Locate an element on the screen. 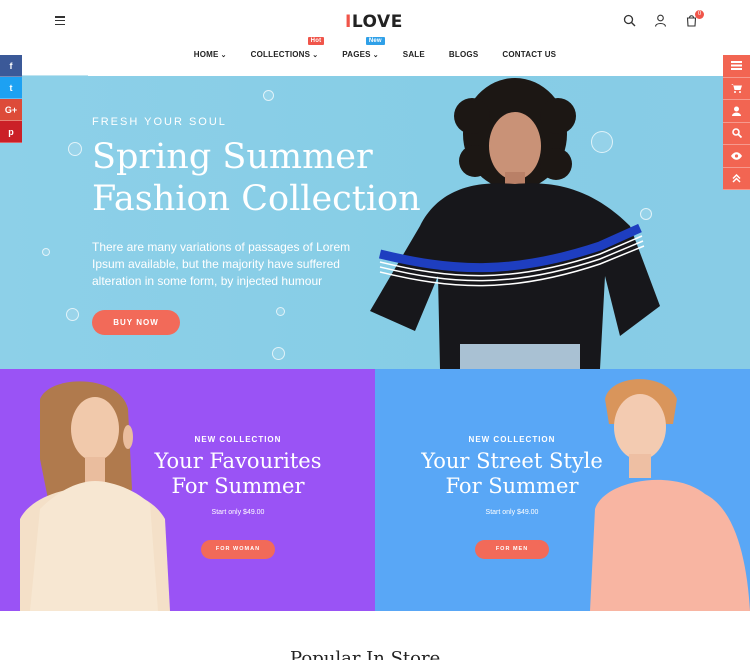 The height and width of the screenshot is (660, 750). nav-label: BLOGS is located at coordinates (463, 54).